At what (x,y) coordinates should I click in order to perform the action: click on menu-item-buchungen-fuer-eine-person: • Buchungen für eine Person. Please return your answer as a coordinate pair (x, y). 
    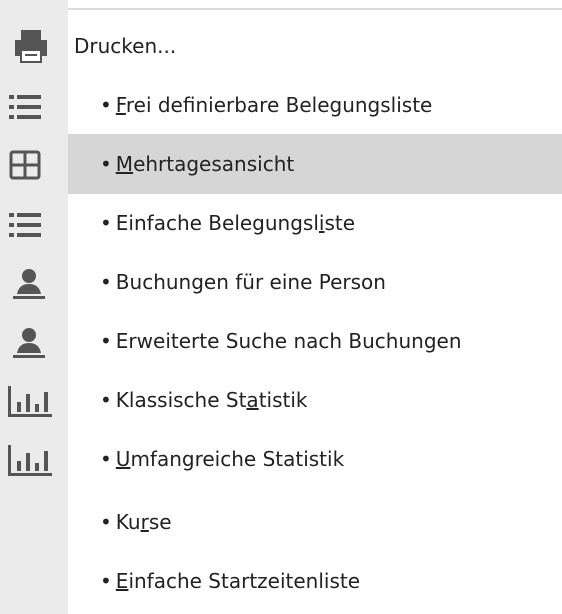
    Looking at the image, I should click on (281, 282).